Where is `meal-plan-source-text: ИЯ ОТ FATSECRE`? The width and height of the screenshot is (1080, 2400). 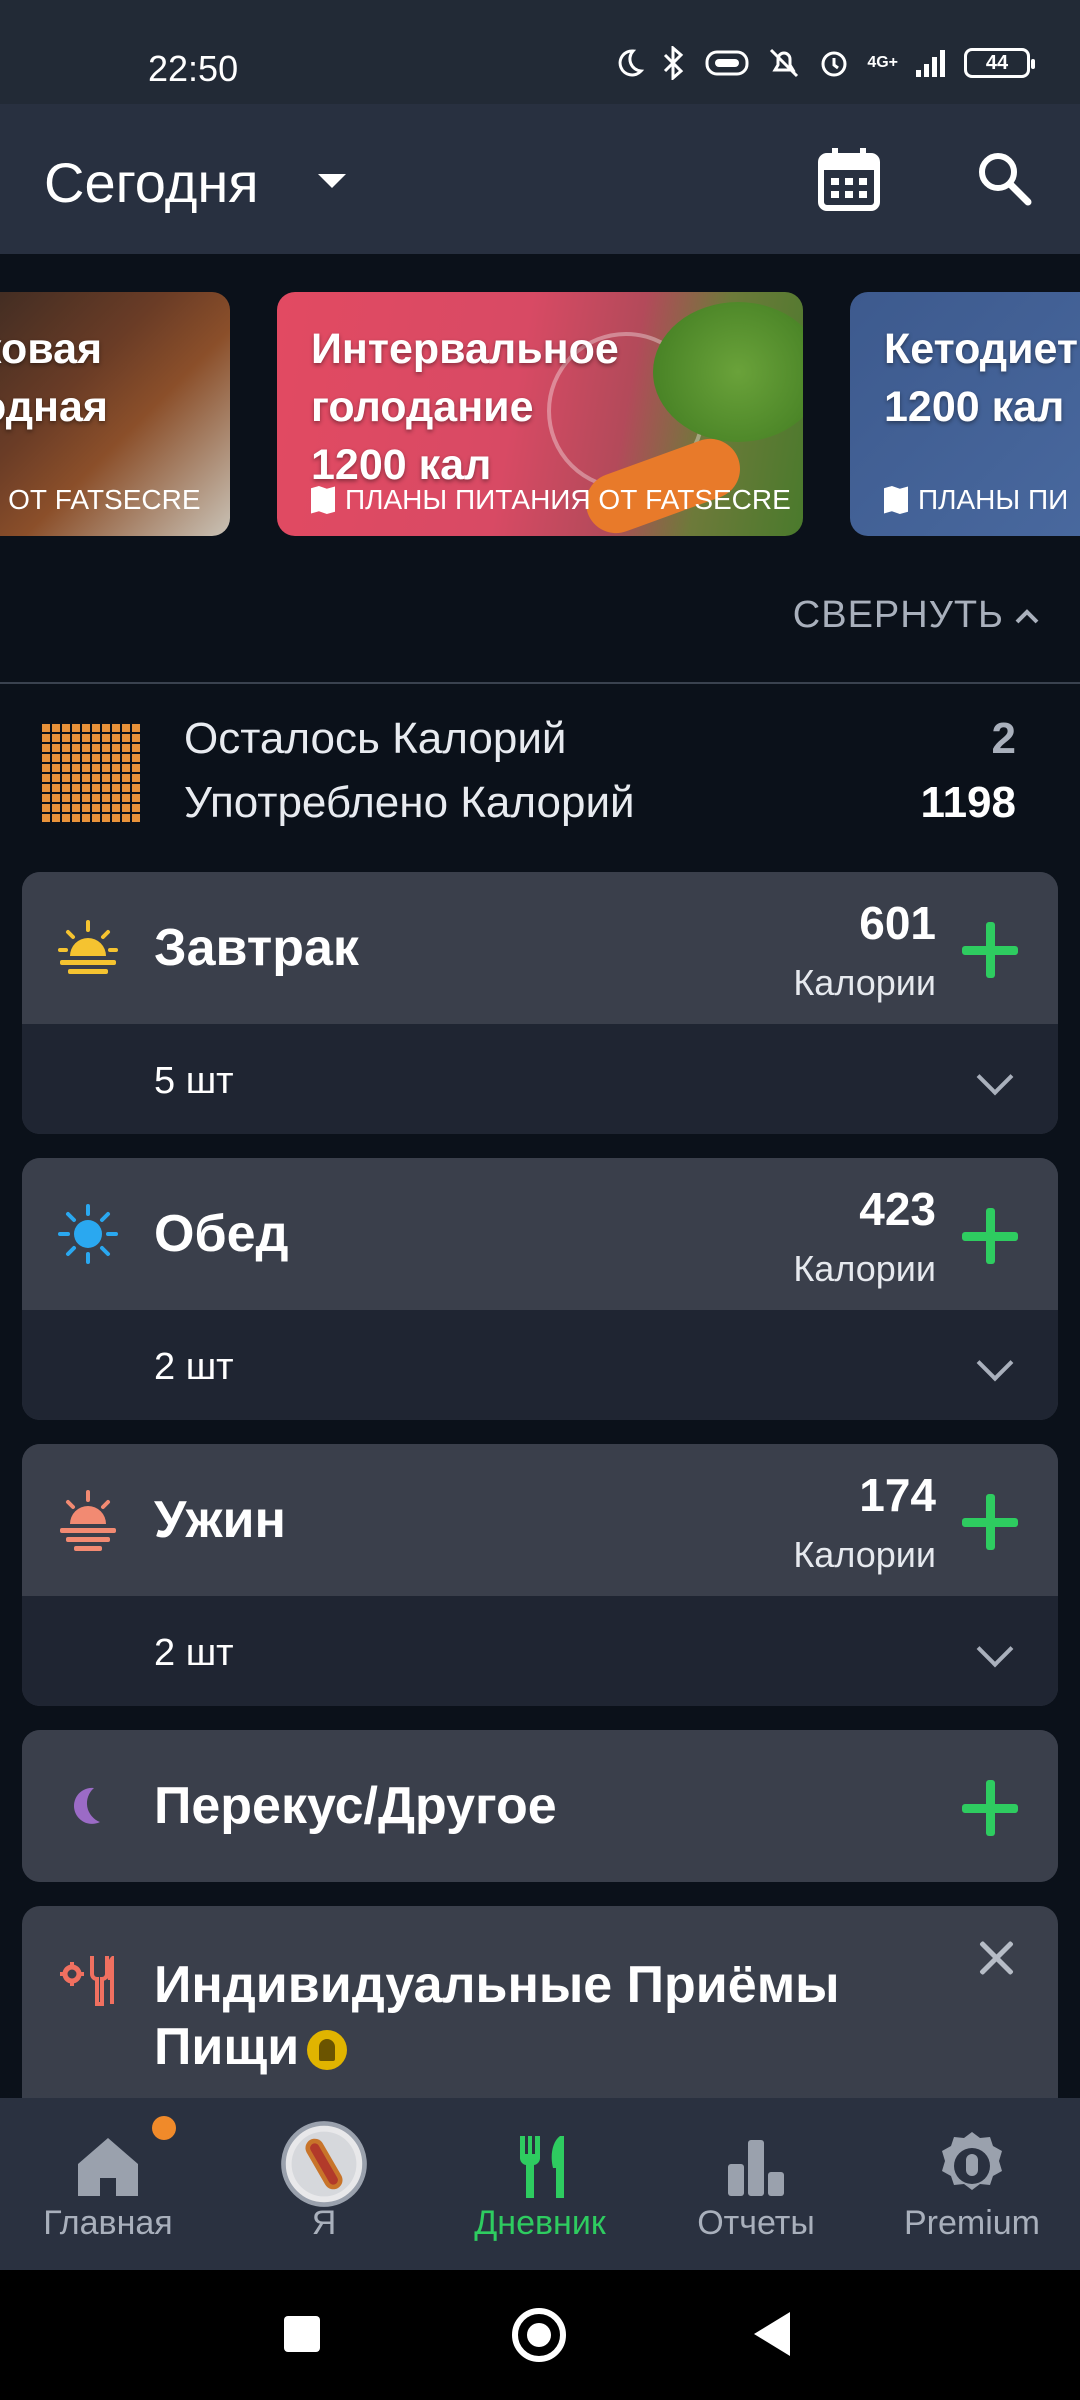 meal-plan-source-text: ИЯ ОТ FATSECRE is located at coordinates (100, 499).